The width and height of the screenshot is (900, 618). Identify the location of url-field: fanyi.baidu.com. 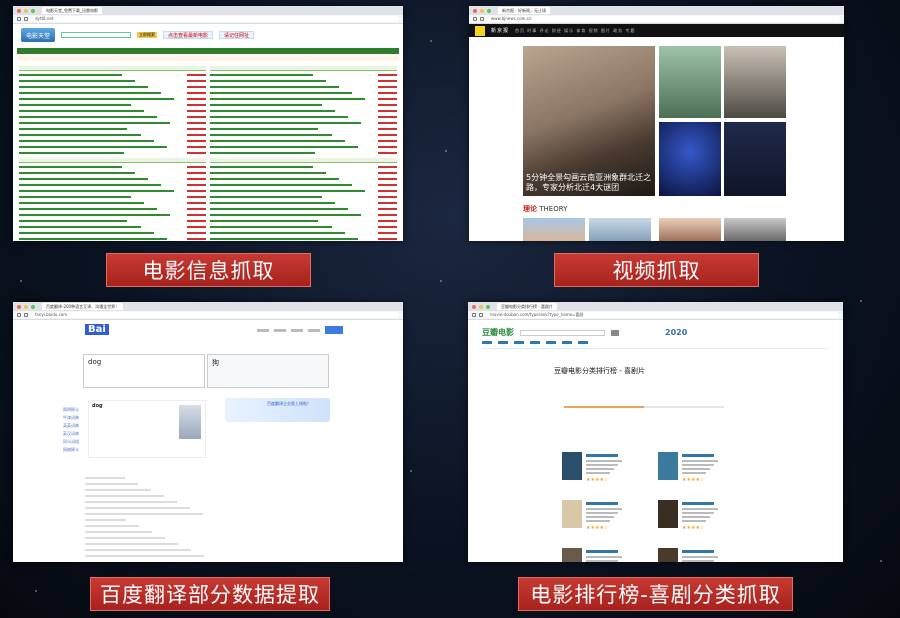
(215, 315).